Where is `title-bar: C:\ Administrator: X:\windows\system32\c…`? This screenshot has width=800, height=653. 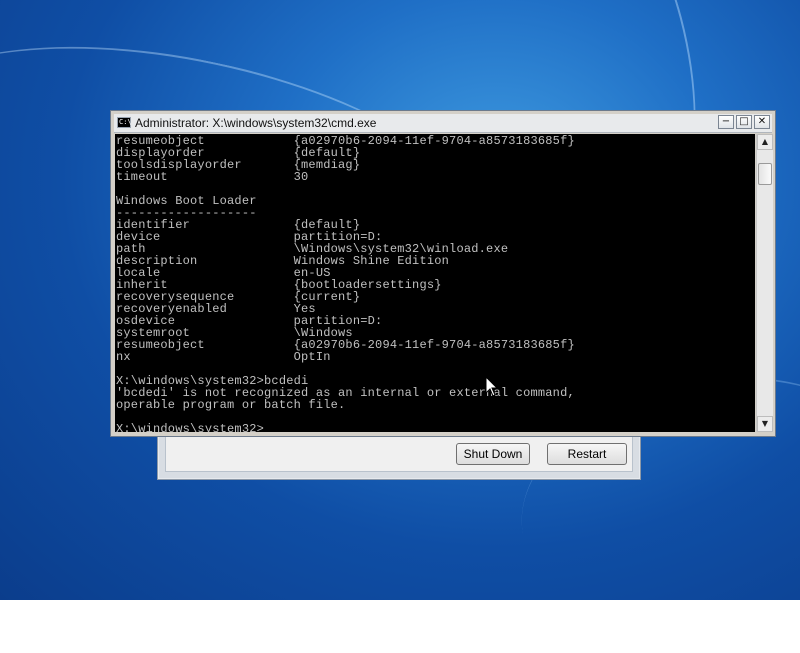 title-bar: C:\ Administrator: X:\windows\system32\c… is located at coordinates (443, 123).